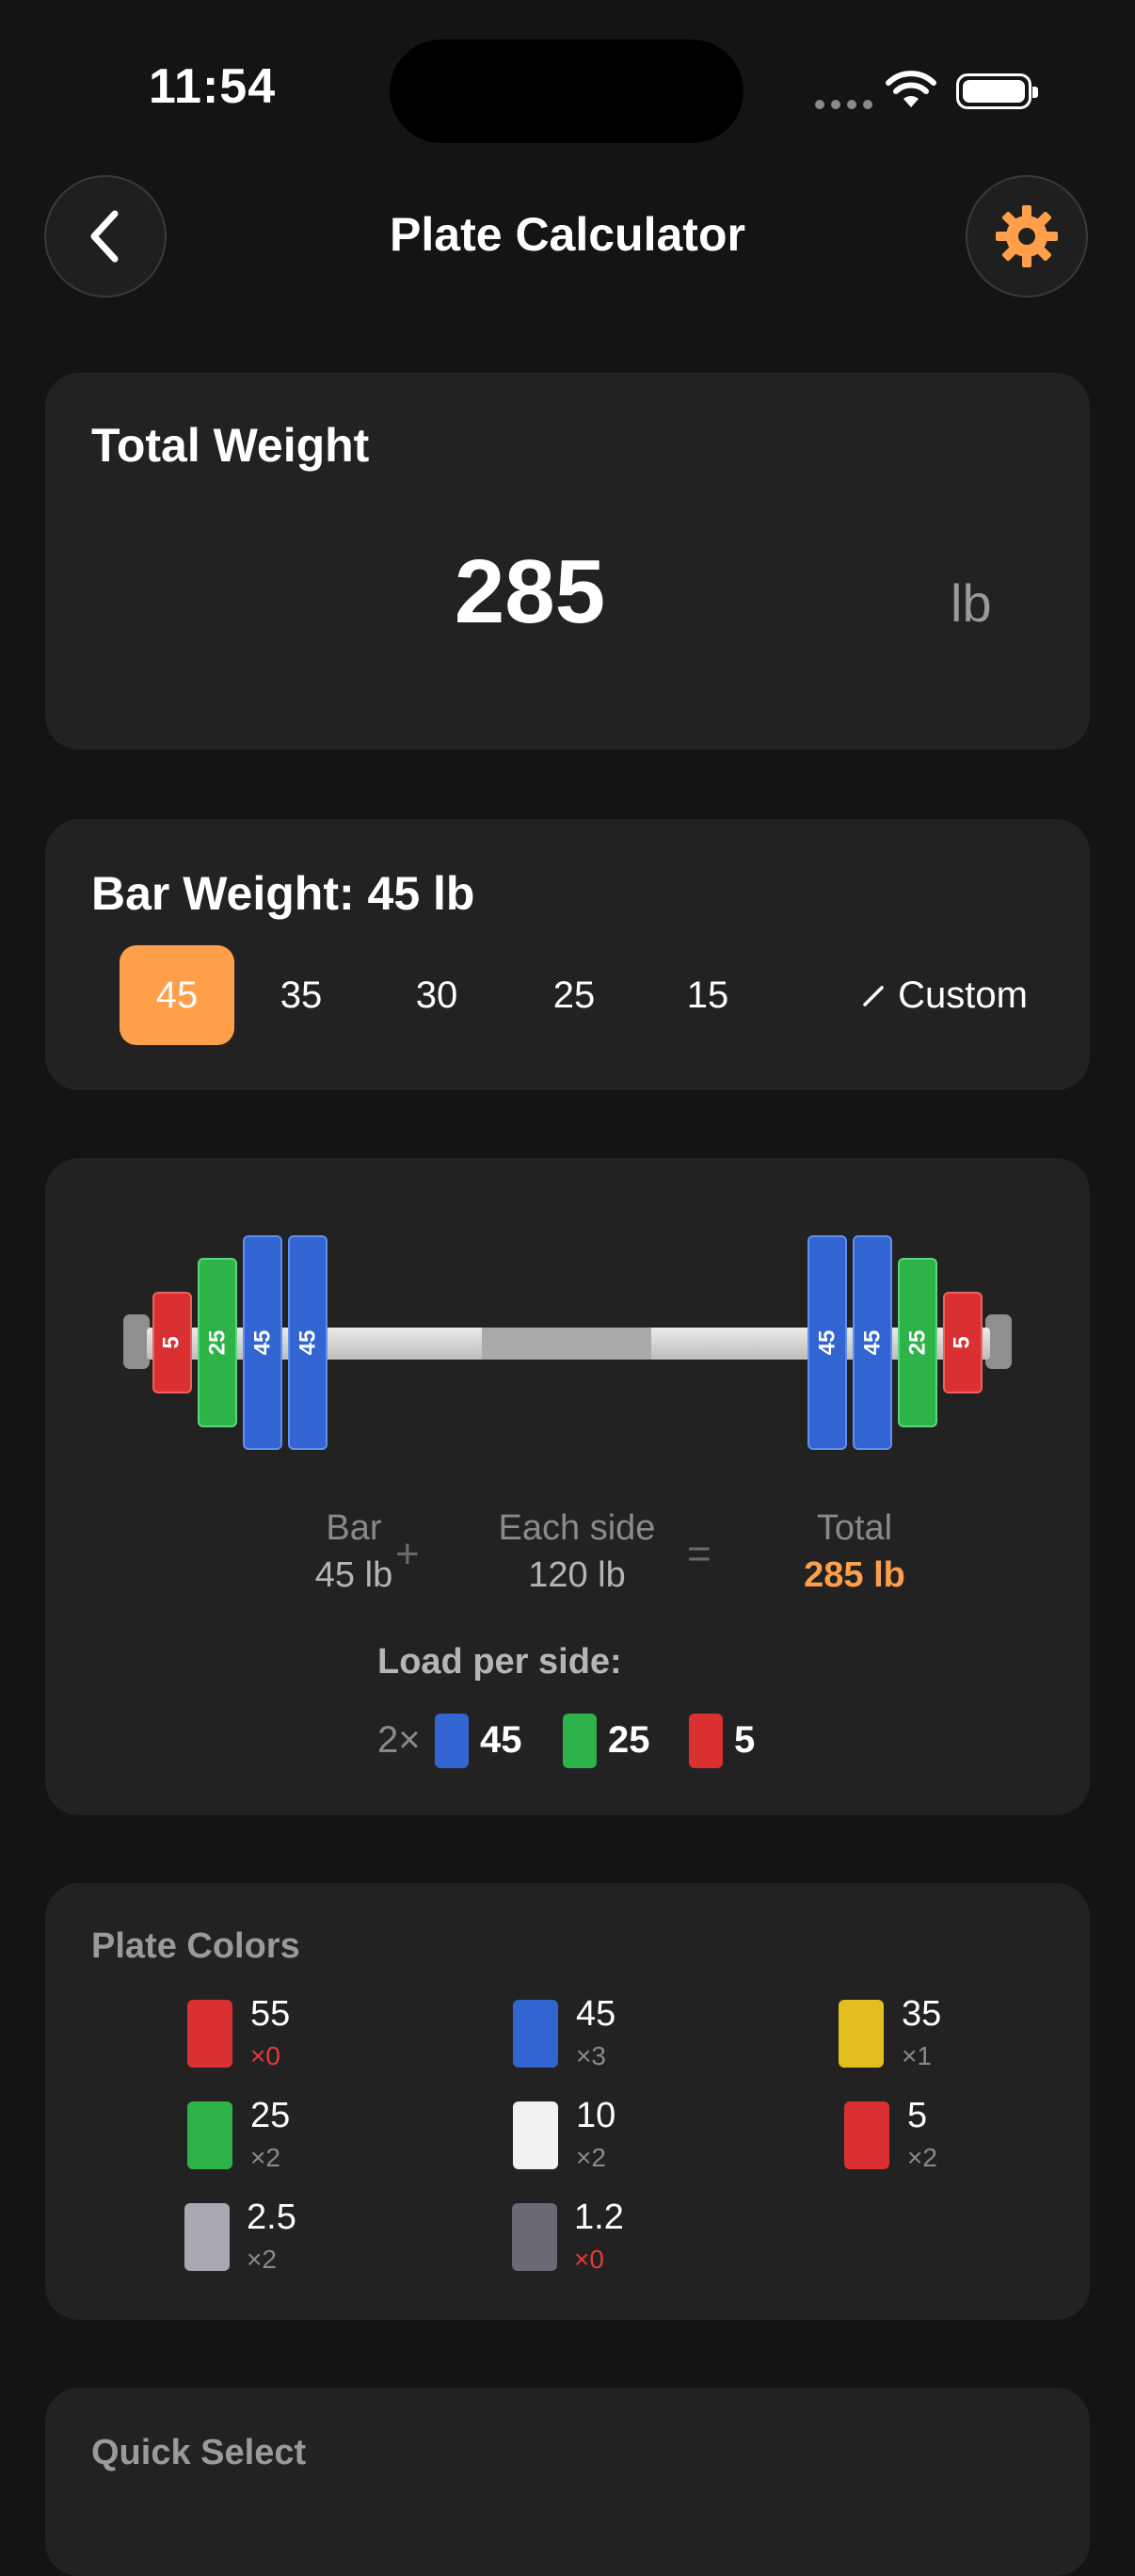  Describe the element at coordinates (567, 2482) in the screenshot. I see `quick-select-card: Quick Select` at that location.